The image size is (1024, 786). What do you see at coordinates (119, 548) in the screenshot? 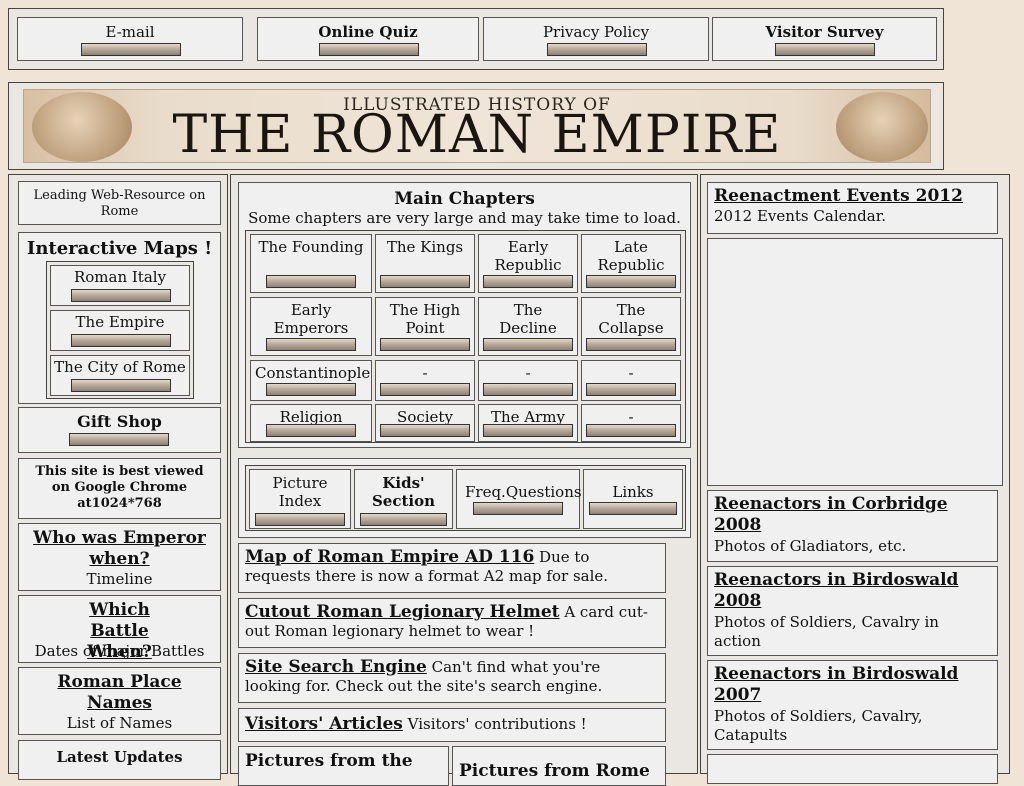
I see `who-was-emperor-link: Who was Emperor when?` at bounding box center [119, 548].